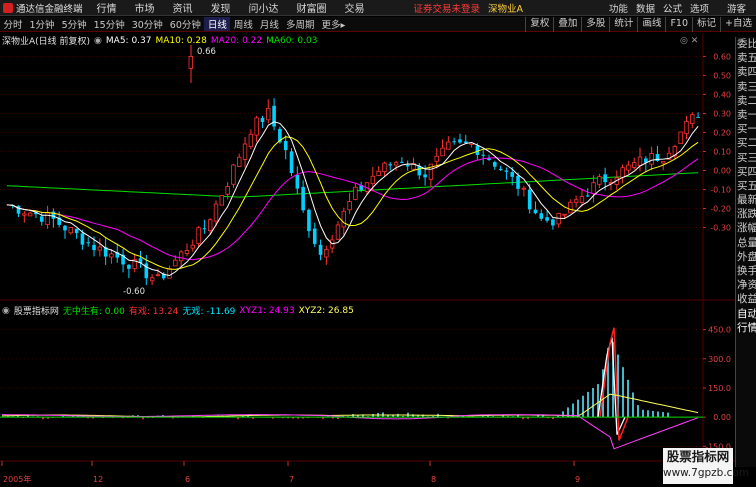 This screenshot has height=487, width=756. I want to click on sidebar-item-5: 卖一, so click(746, 115).